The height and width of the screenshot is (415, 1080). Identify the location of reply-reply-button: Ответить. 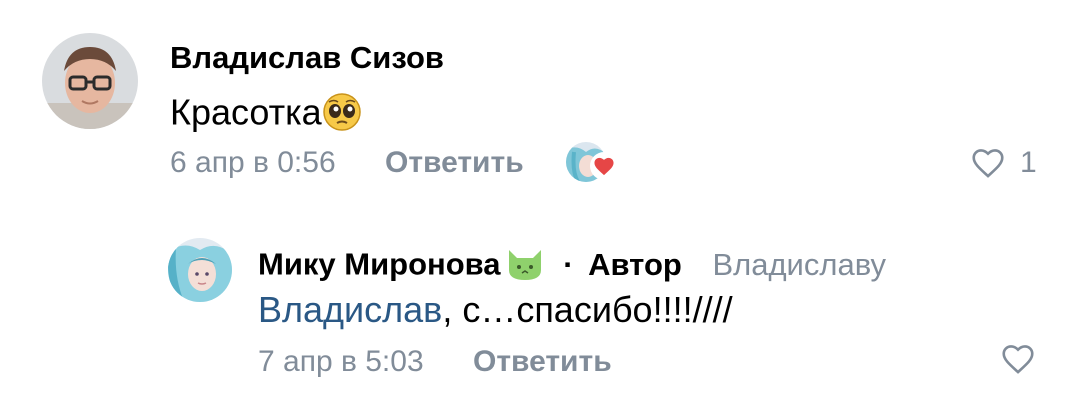
(542, 362).